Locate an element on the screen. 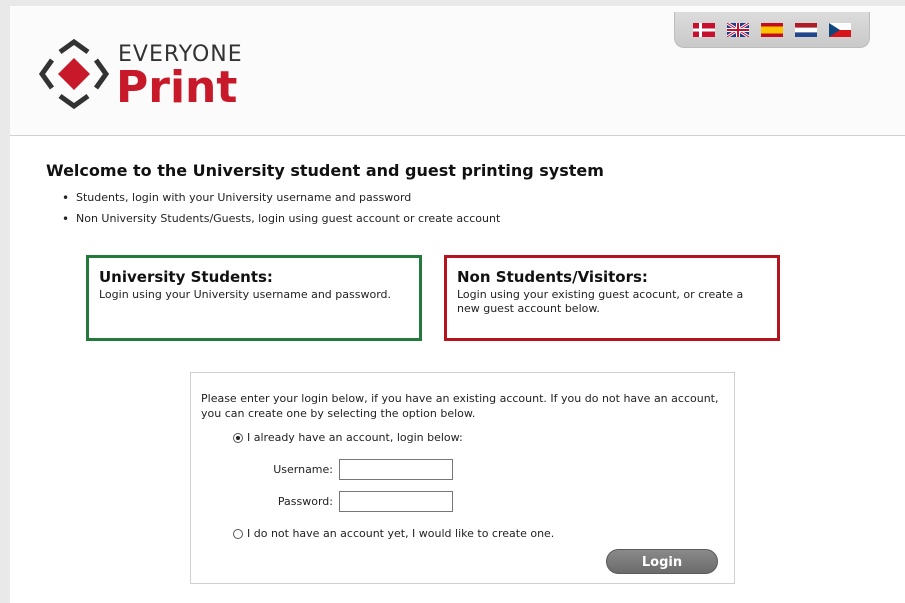 This screenshot has width=905, height=603. username-row: Username: is located at coordinates (322, 469).